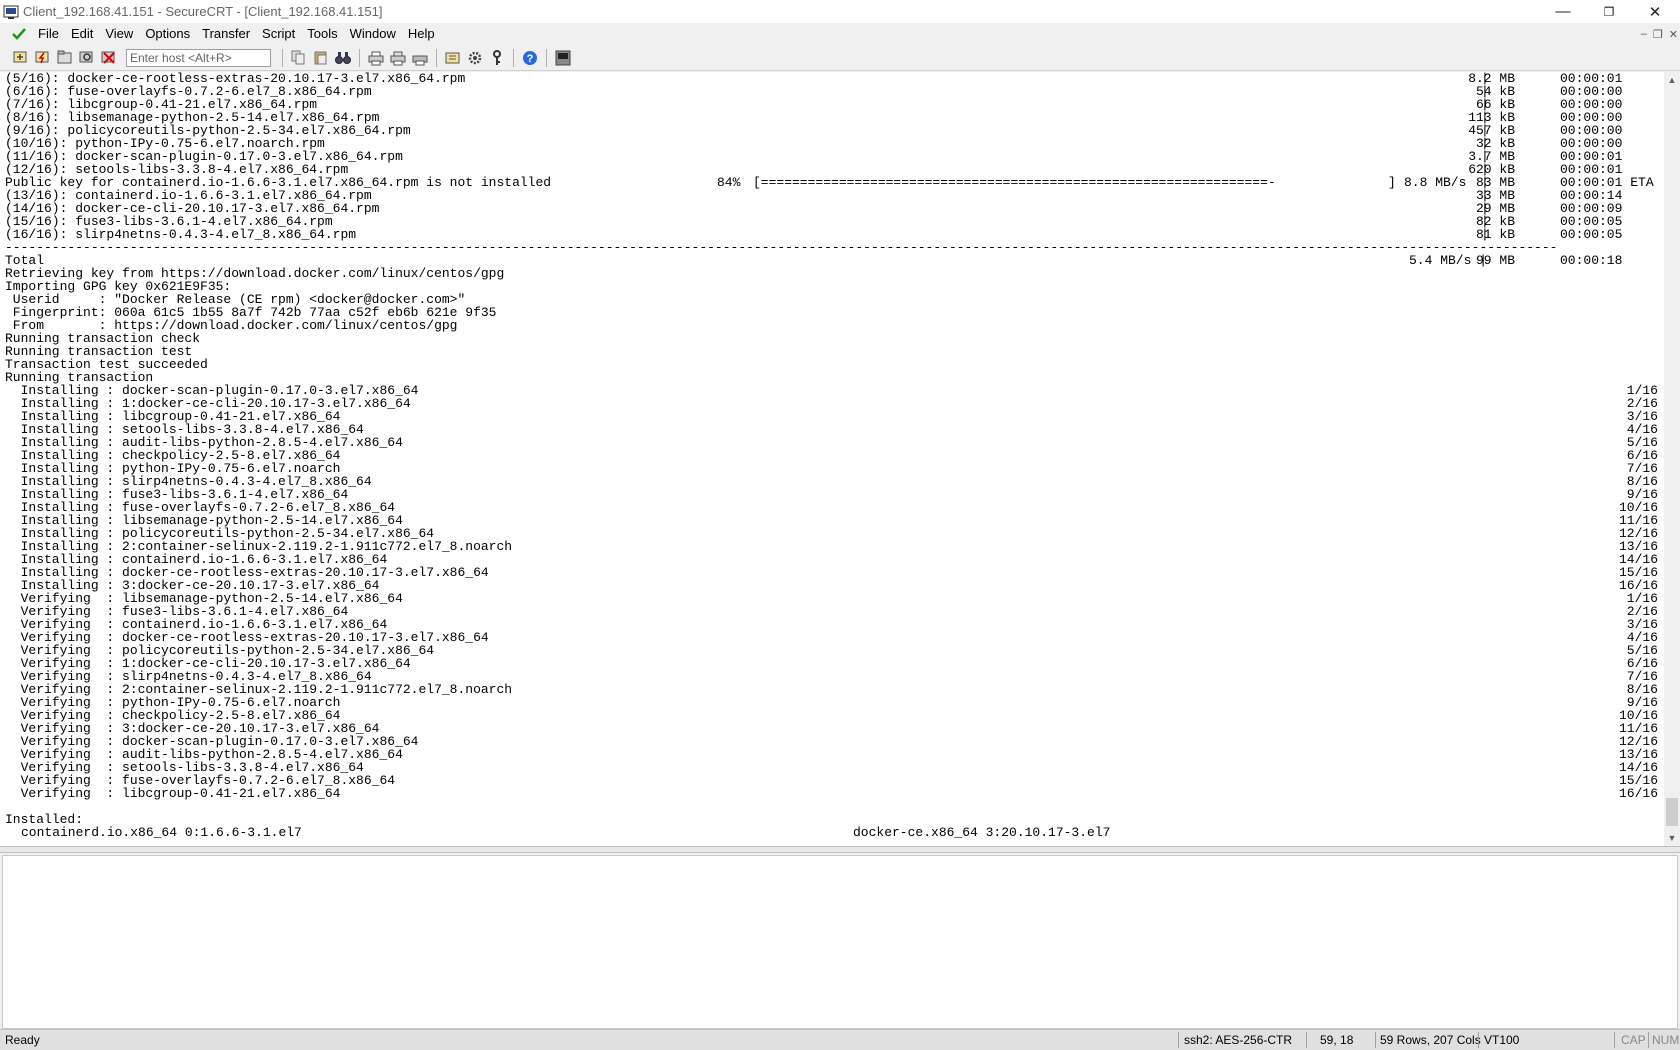  Describe the element at coordinates (1672, 459) in the screenshot. I see `terminal-scrollbar: ▲ ▼` at that location.